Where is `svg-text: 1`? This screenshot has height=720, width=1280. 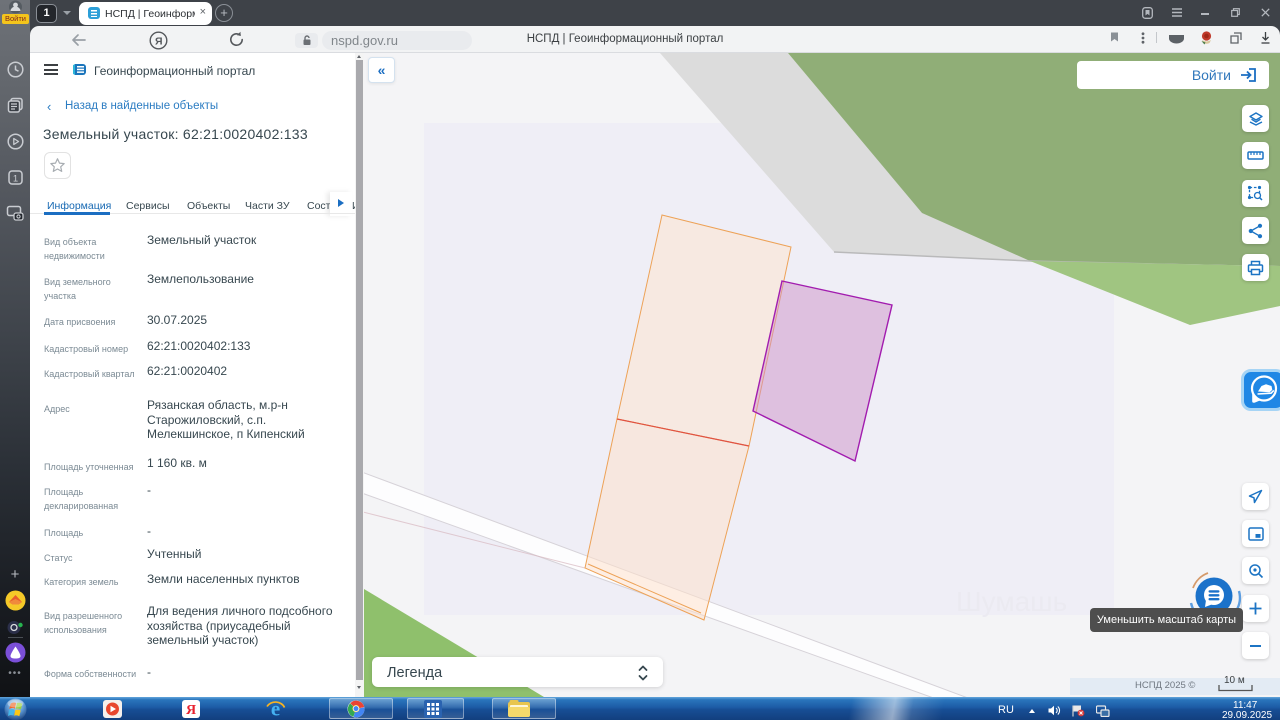 svg-text: 1 is located at coordinates (14, 179).